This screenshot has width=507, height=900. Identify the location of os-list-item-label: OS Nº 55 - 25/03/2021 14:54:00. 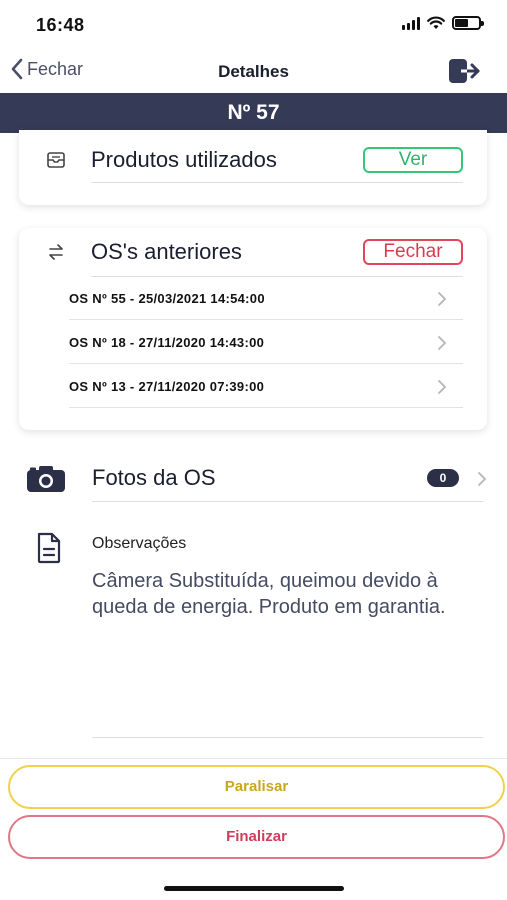
(167, 298).